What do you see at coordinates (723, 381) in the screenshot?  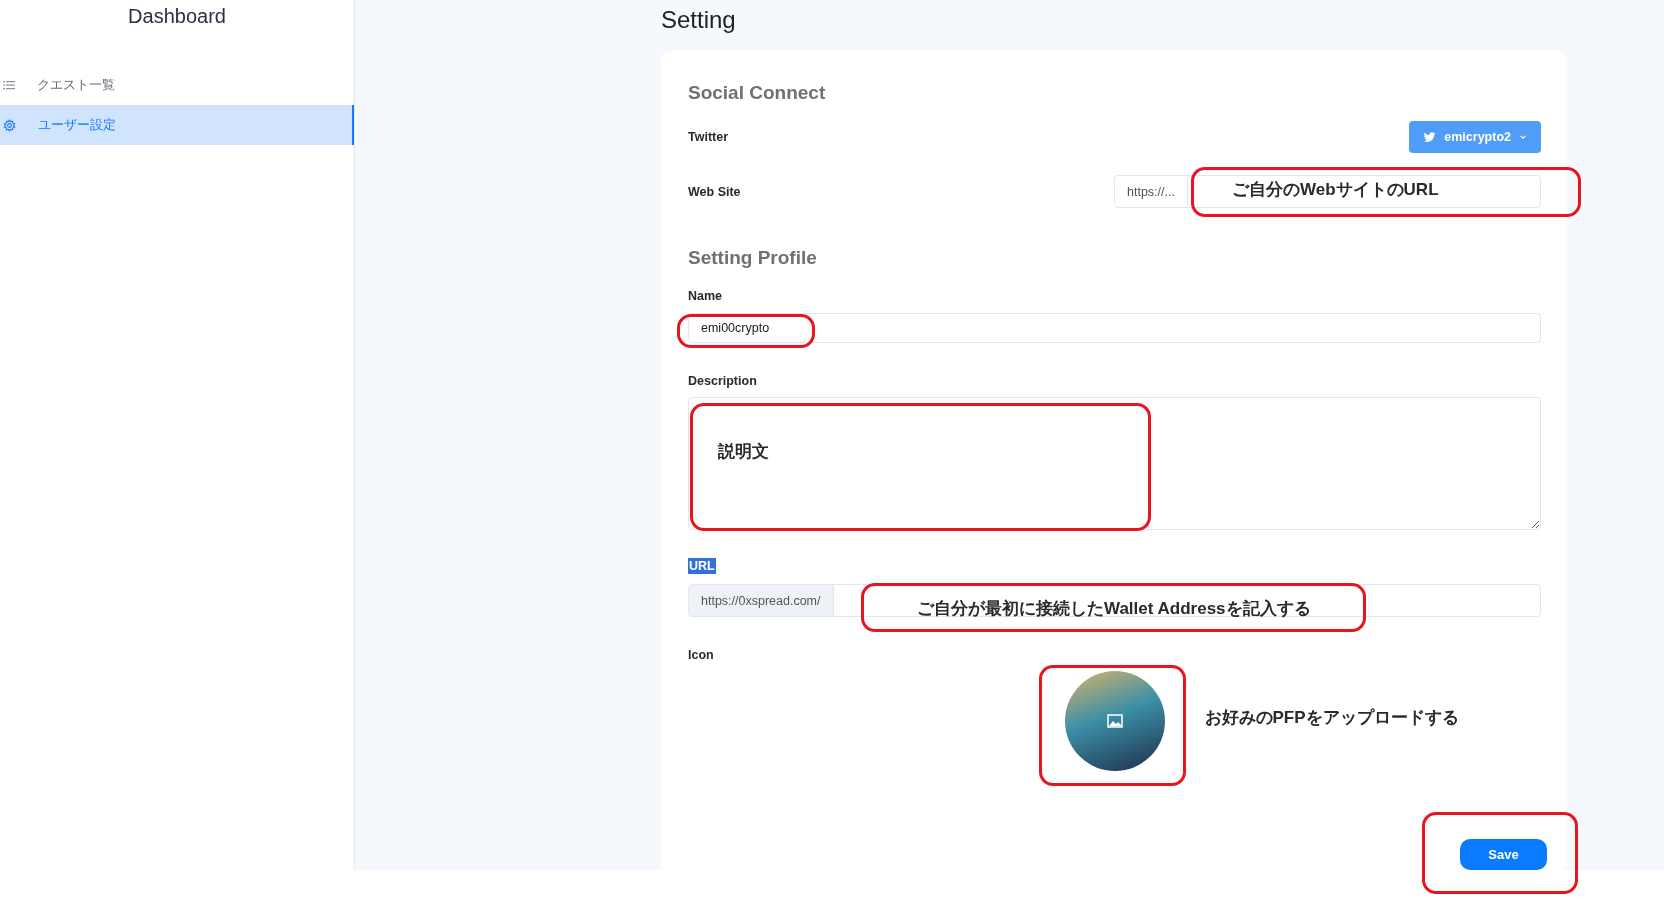 I see `field-label: Description` at bounding box center [723, 381].